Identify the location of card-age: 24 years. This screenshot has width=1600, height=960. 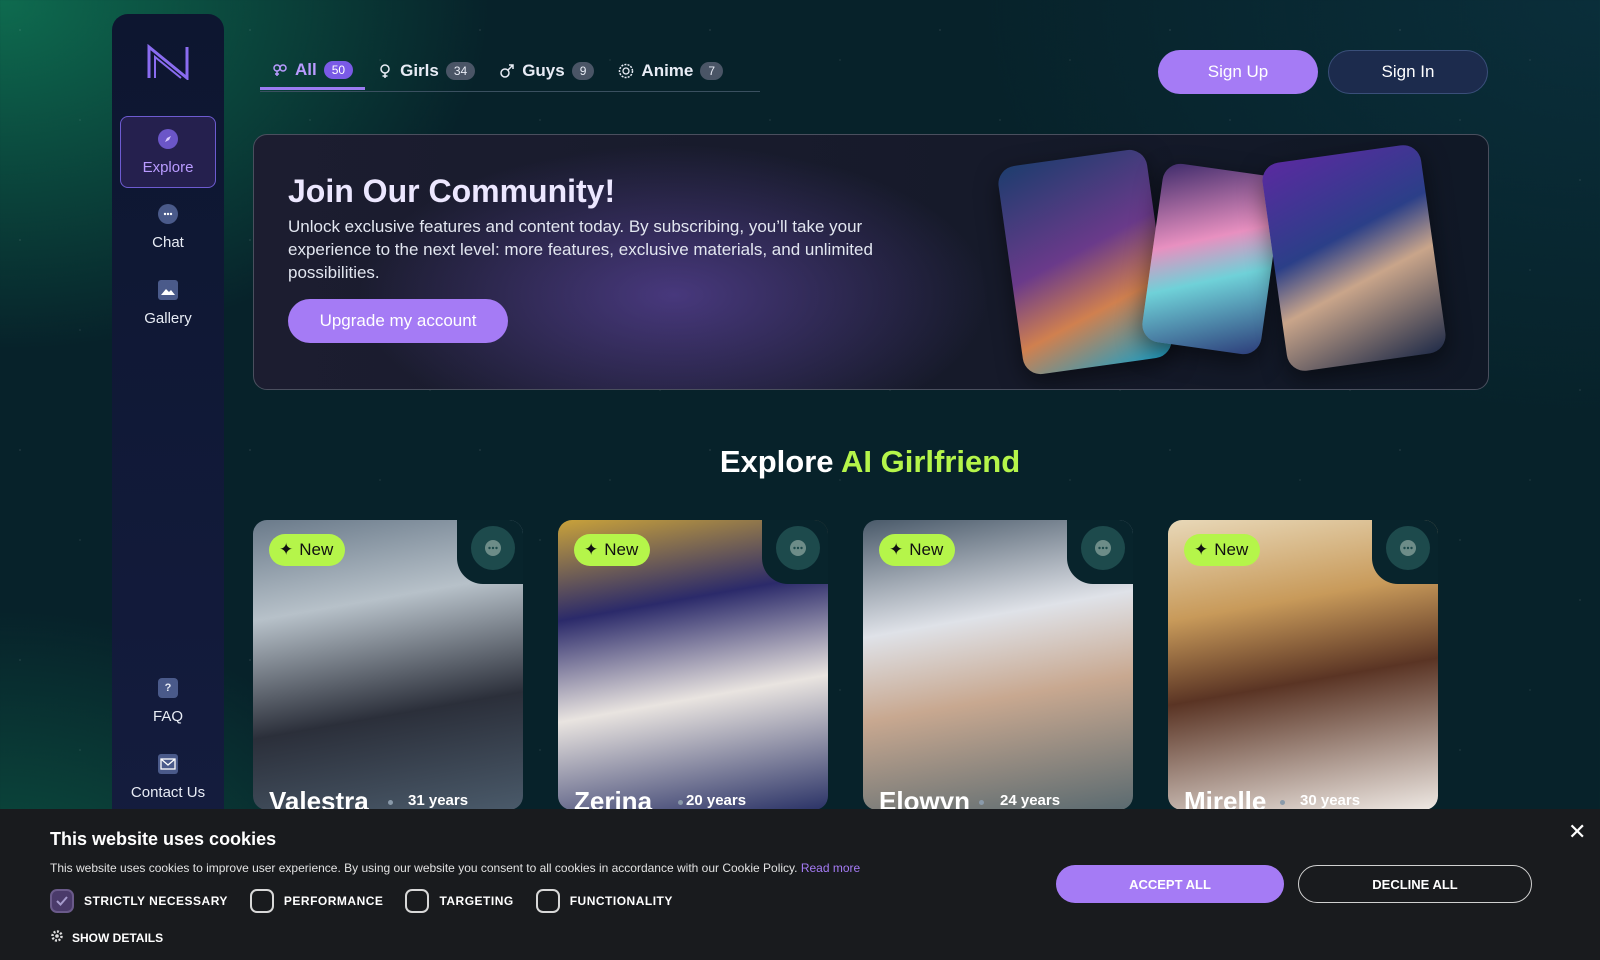
(1030, 800).